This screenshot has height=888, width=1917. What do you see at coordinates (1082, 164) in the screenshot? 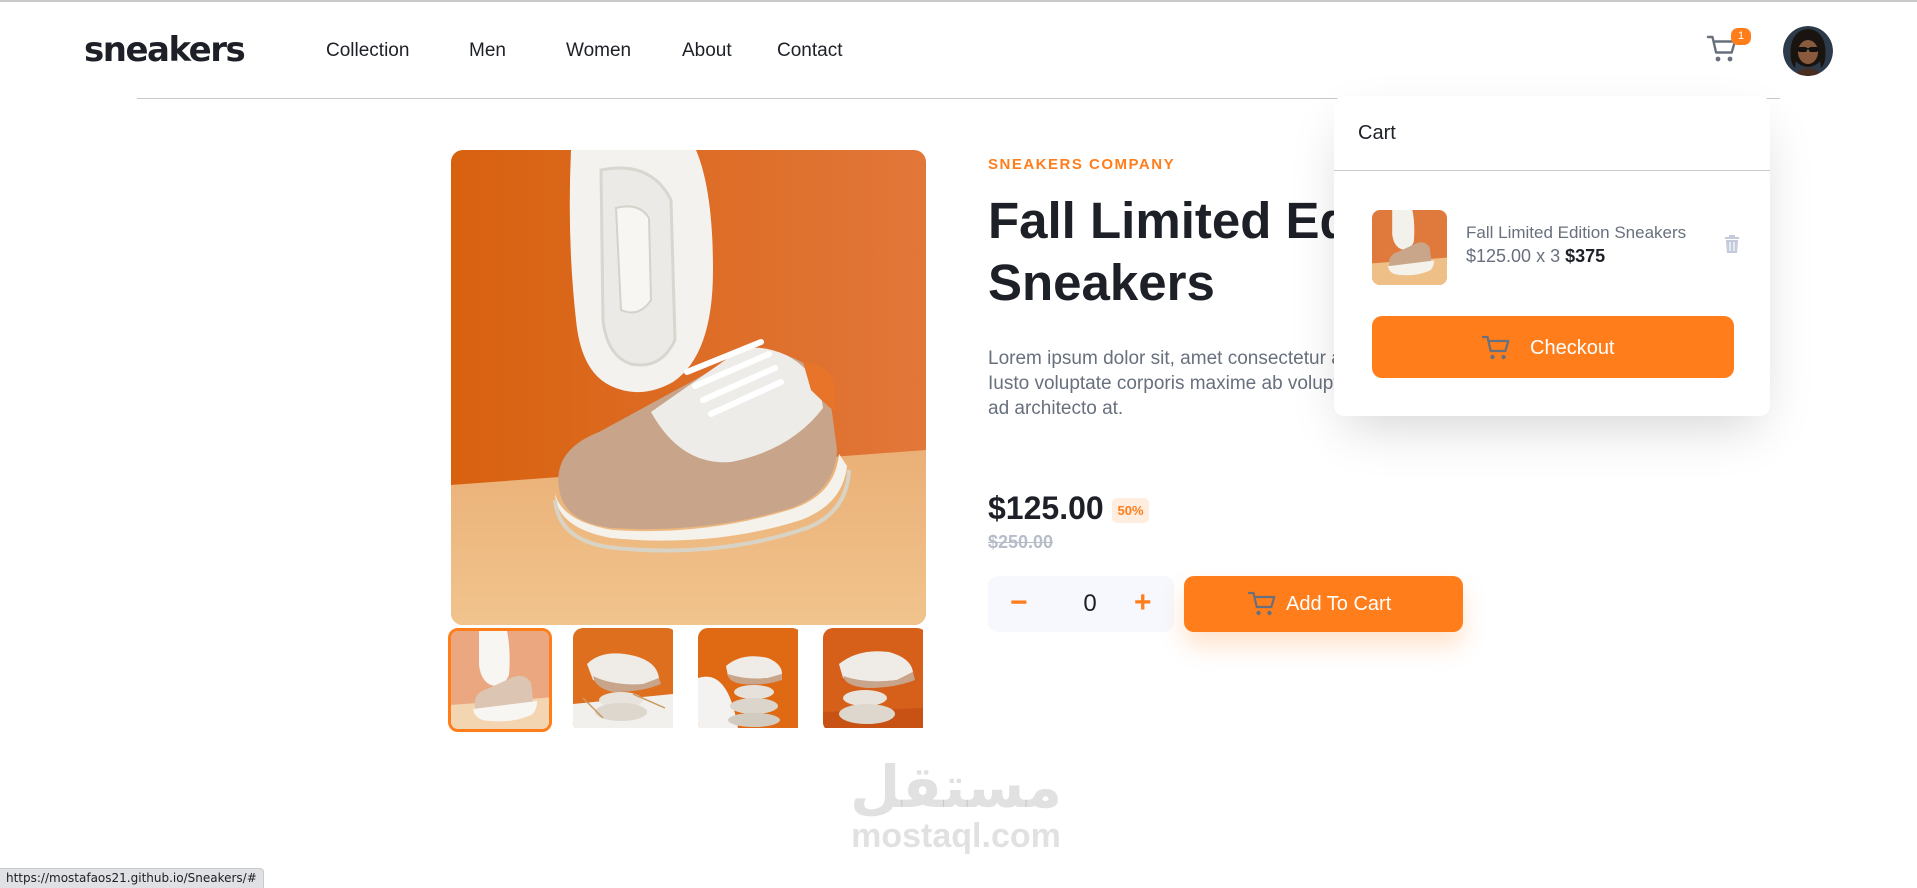
I see `company-name: SNEAKERS COMPANY` at bounding box center [1082, 164].